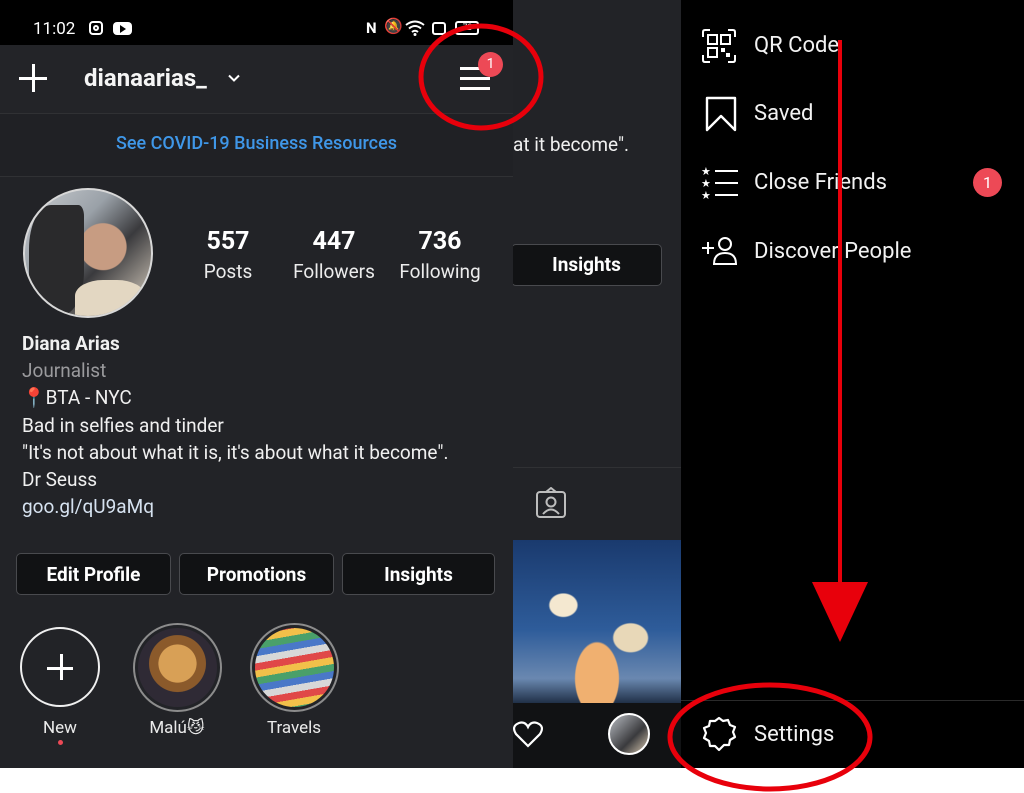 The image size is (1024, 793). Describe the element at coordinates (770, 737) in the screenshot. I see `settings-highlight-circle` at that location.